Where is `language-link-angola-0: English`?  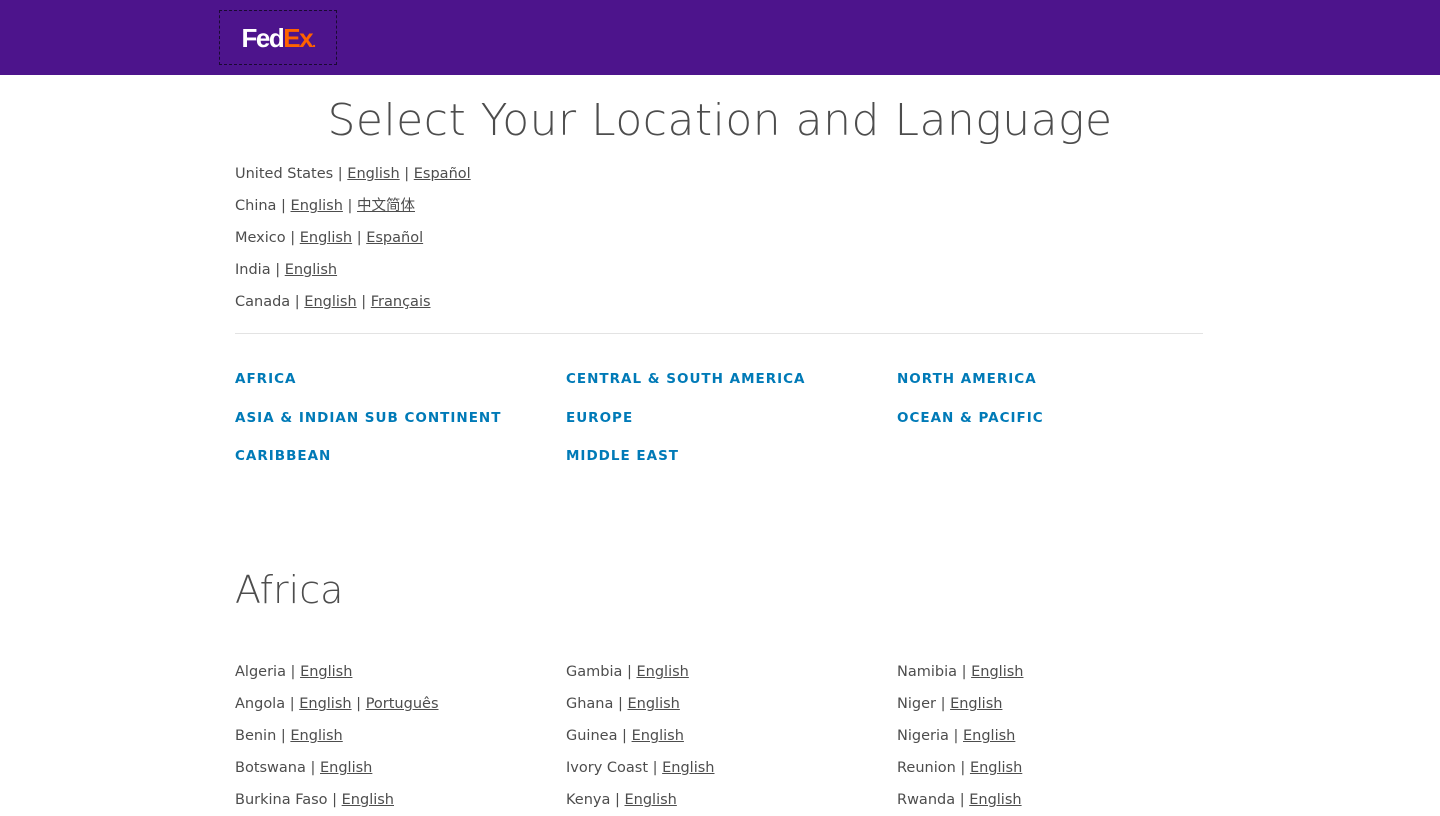
language-link-angola-0: English is located at coordinates (325, 704).